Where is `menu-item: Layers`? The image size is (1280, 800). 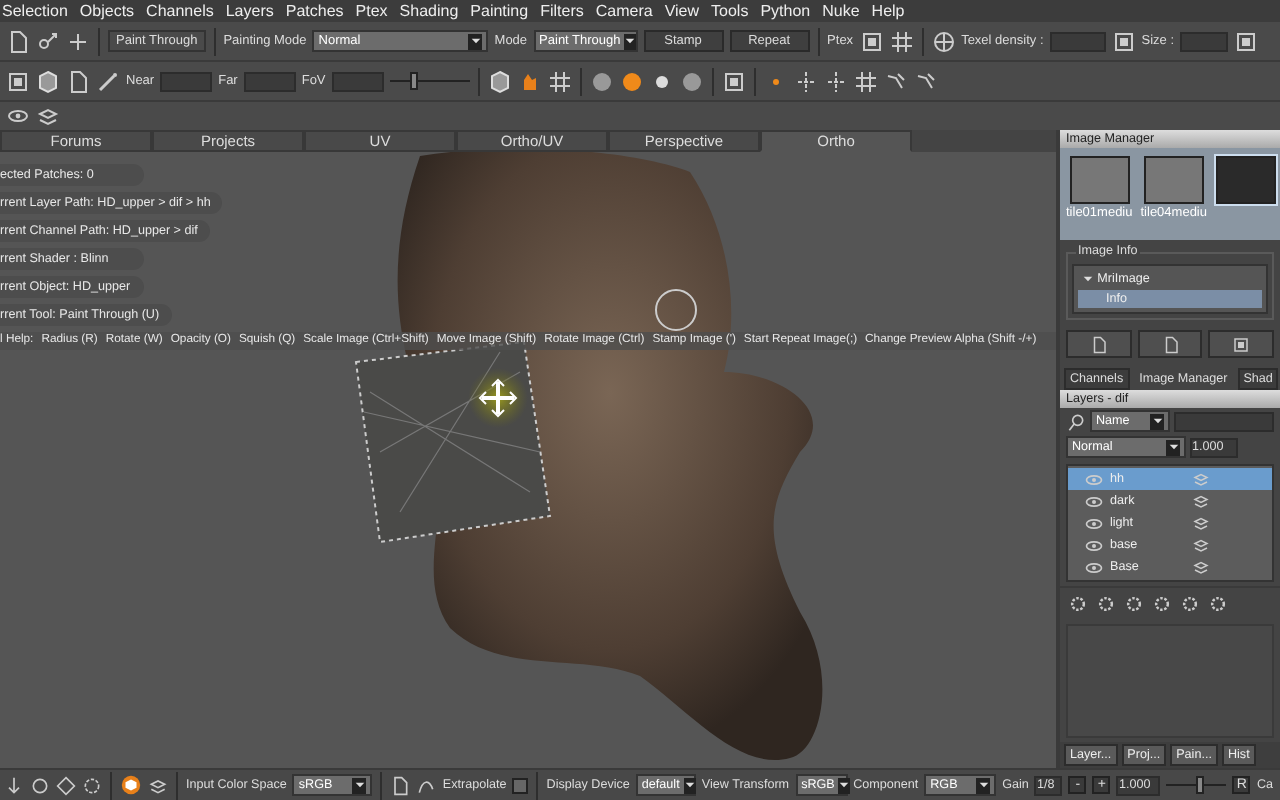
menu-item: Layers is located at coordinates (249, 11).